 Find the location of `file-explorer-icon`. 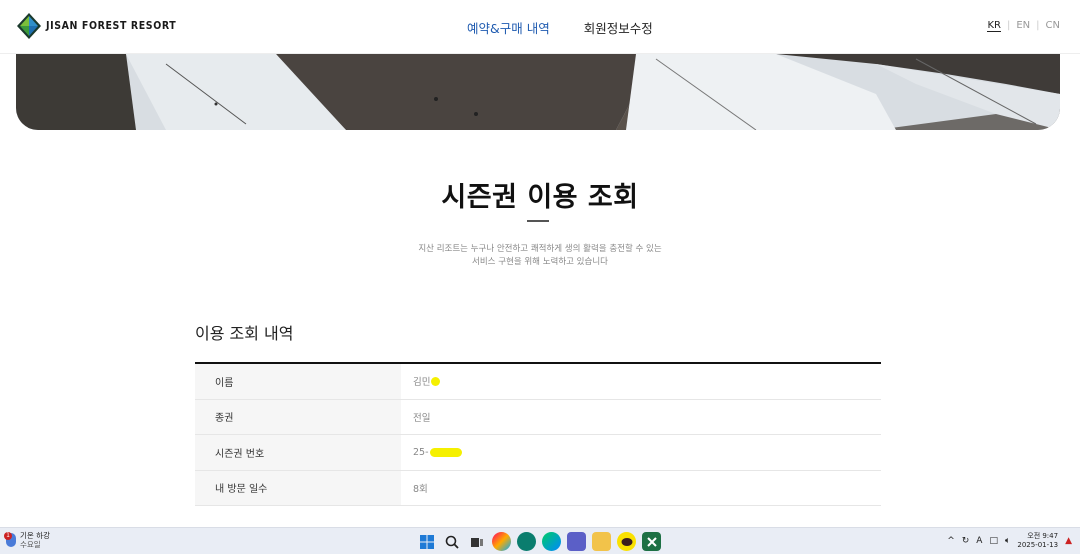

file-explorer-icon is located at coordinates (601, 541).